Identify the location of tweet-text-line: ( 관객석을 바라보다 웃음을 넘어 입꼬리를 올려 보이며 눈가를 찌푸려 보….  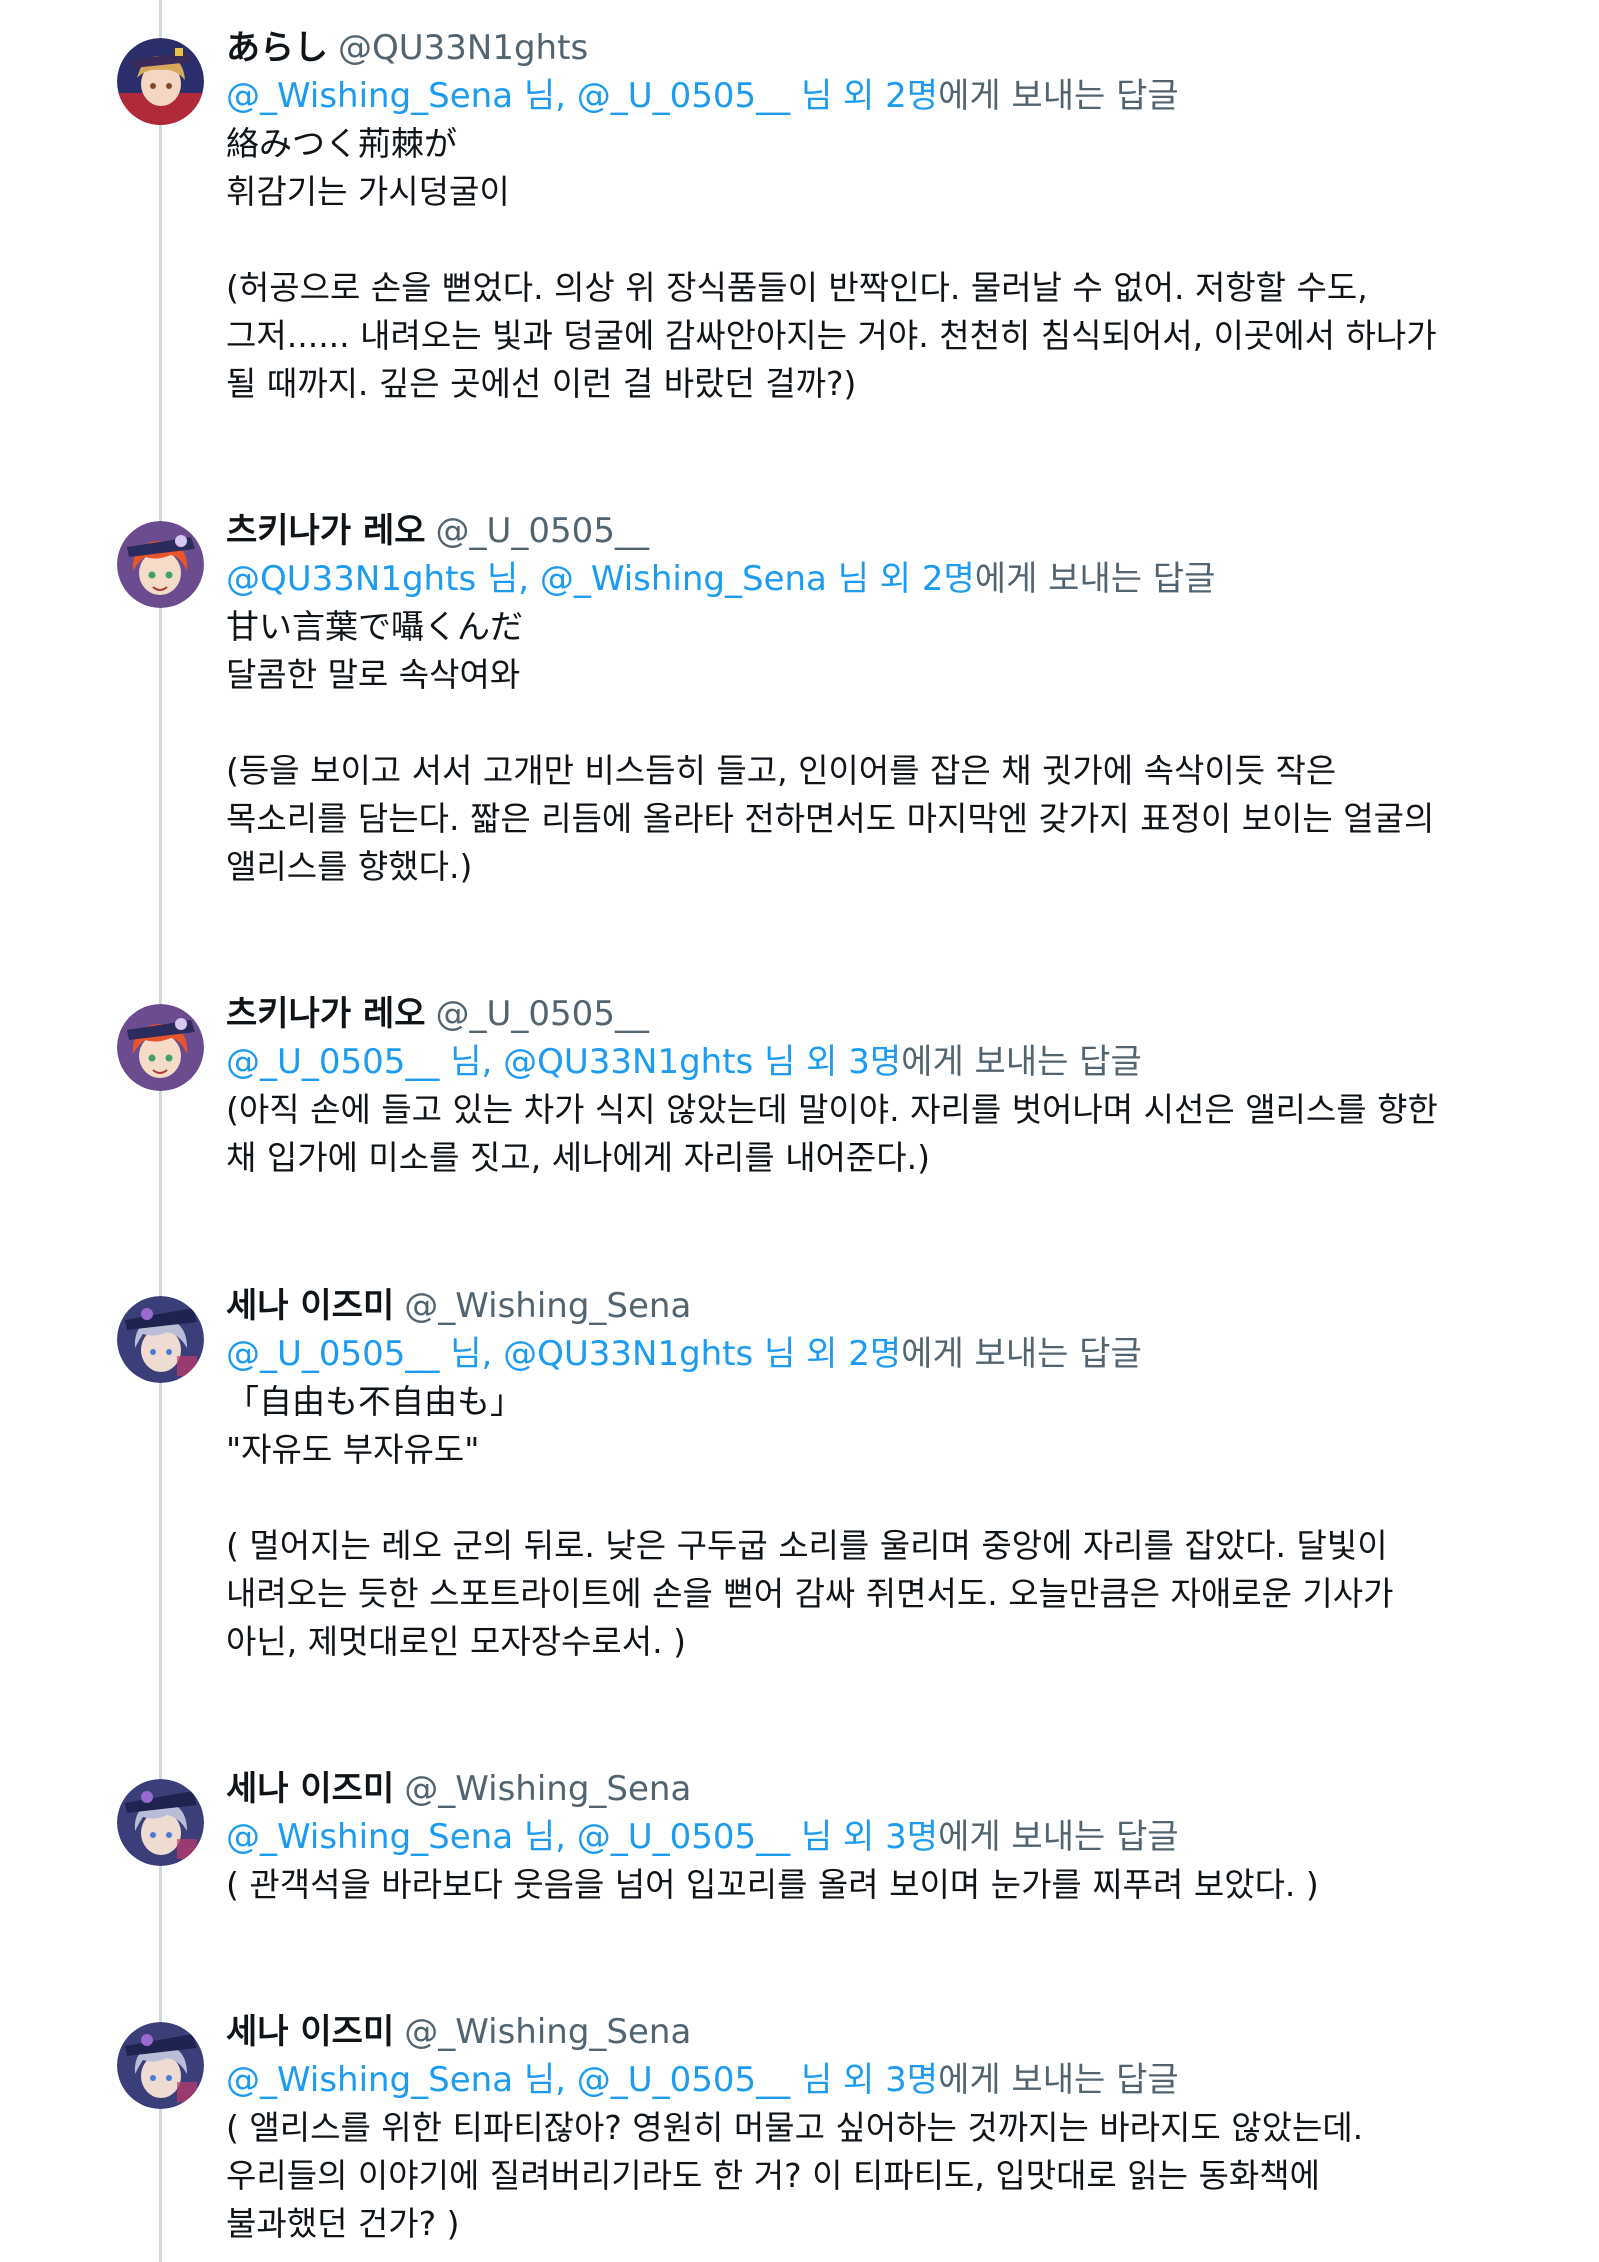
(772, 1884).